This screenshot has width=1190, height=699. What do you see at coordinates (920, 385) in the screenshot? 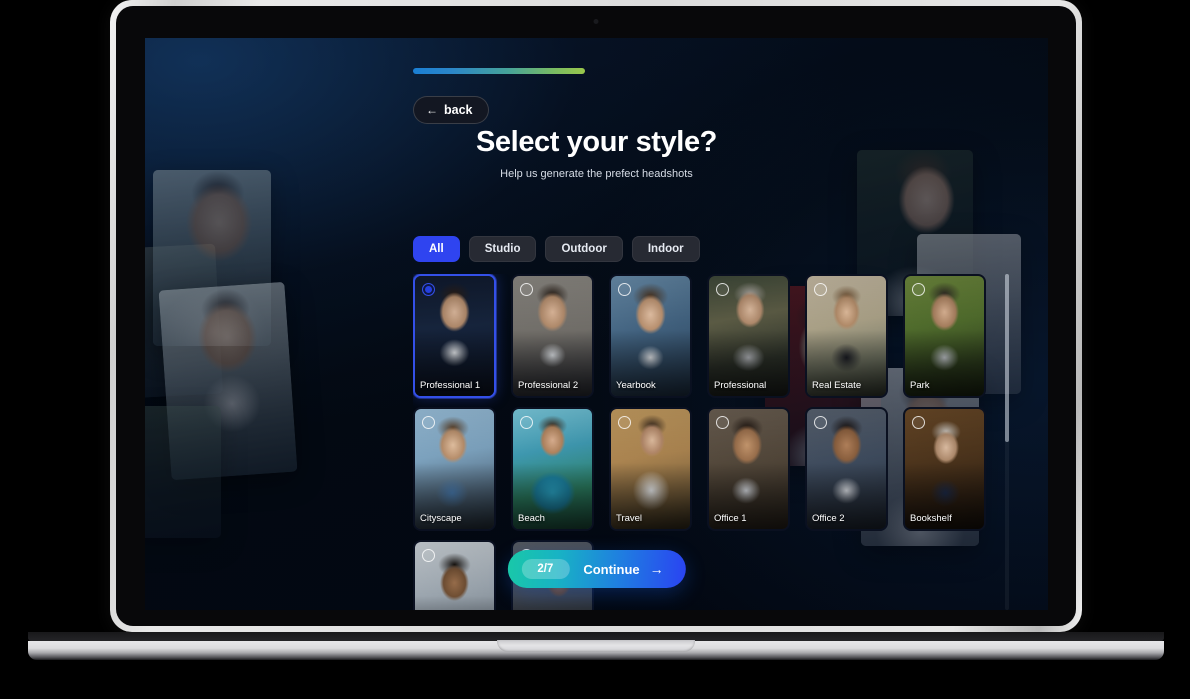
I see `style-card-label: Park` at bounding box center [920, 385].